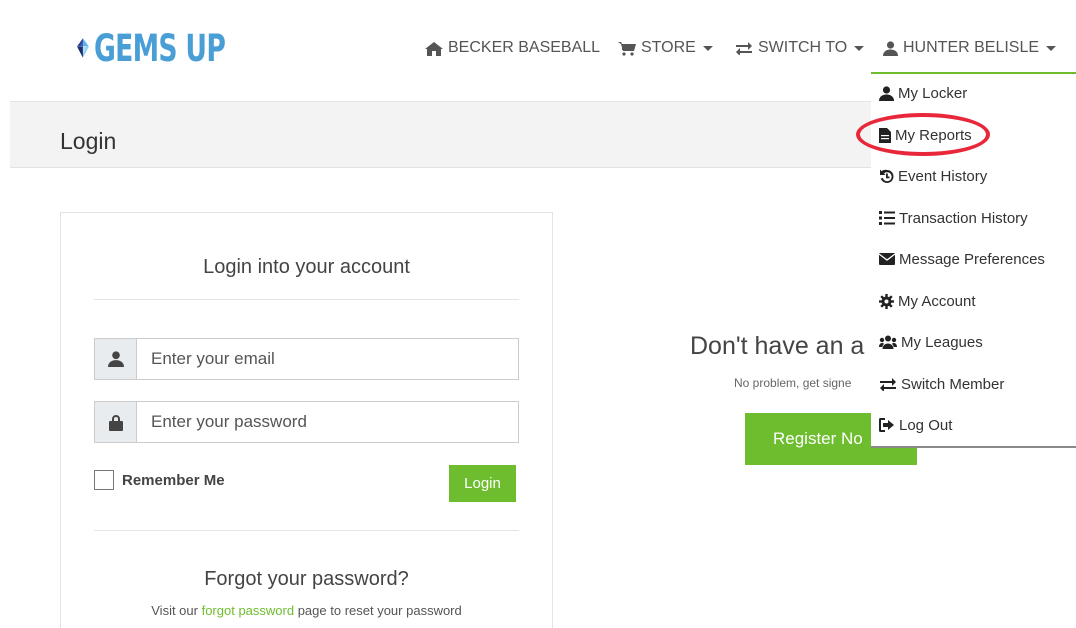 The height and width of the screenshot is (628, 1076). I want to click on email-addon, so click(115, 359).